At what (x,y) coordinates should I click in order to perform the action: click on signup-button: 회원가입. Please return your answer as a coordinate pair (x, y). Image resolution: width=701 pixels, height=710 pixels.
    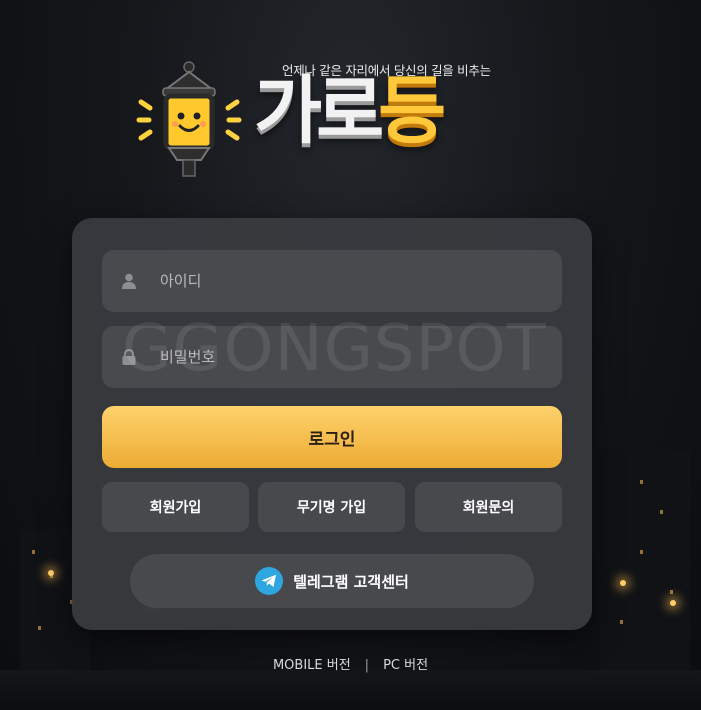
    Looking at the image, I should click on (175, 507).